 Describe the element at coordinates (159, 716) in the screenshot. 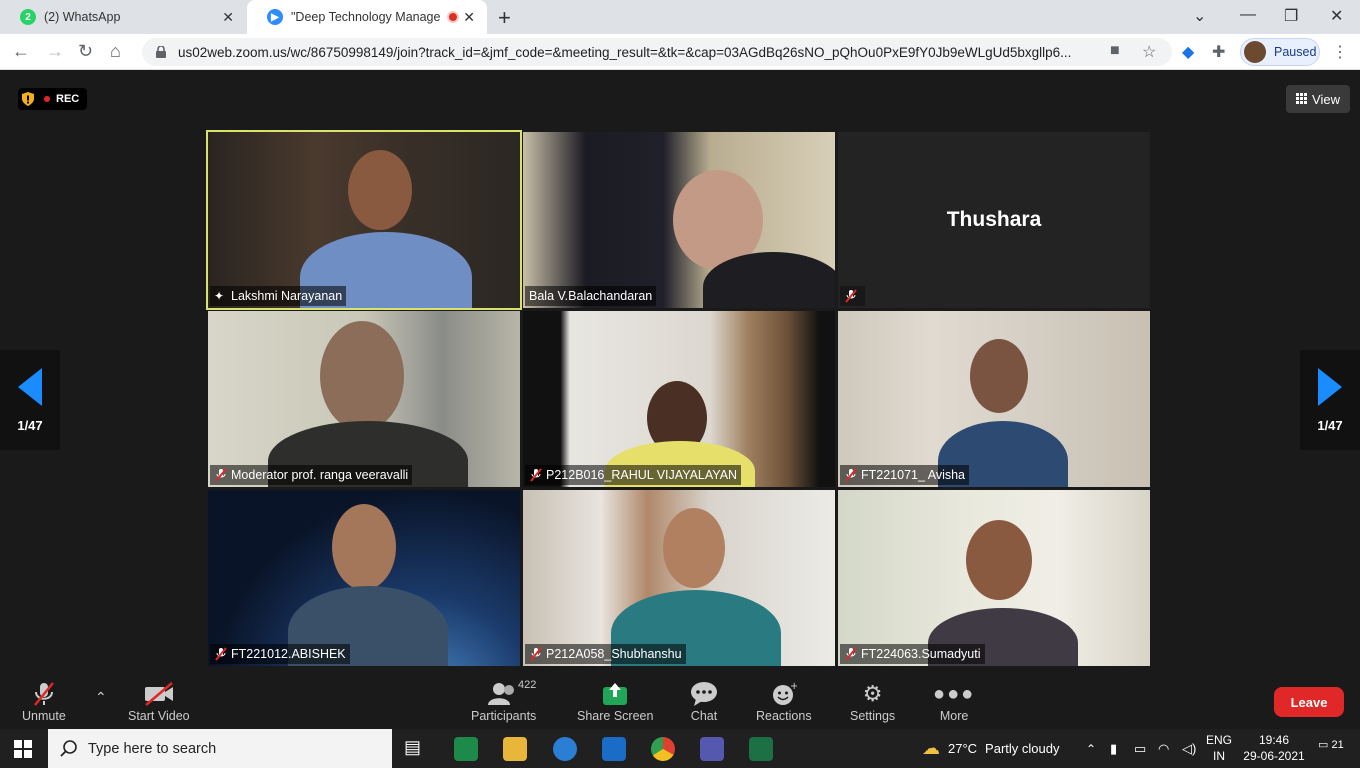

I see `start-video-label: Start Video` at that location.